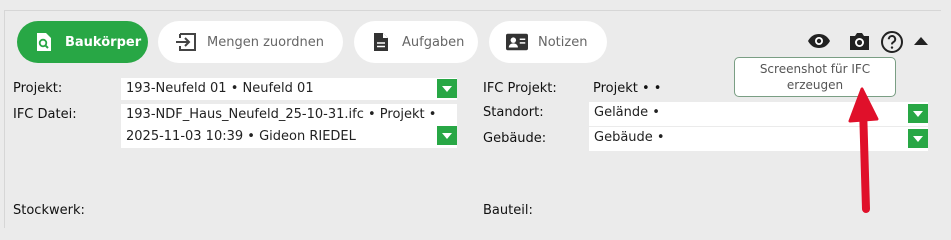  I want to click on ifc-datei-dropdown-icon, so click(447, 135).